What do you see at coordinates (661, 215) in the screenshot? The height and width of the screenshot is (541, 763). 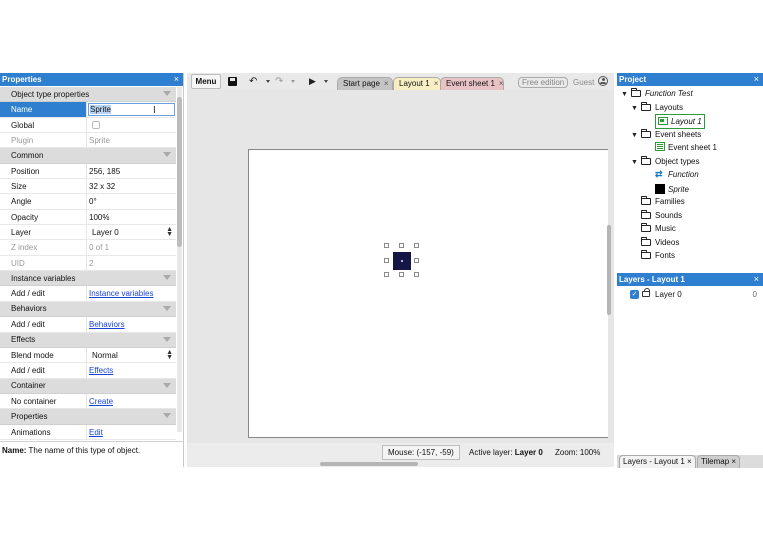 I see `tree-item-sounds: Sounds` at bounding box center [661, 215].